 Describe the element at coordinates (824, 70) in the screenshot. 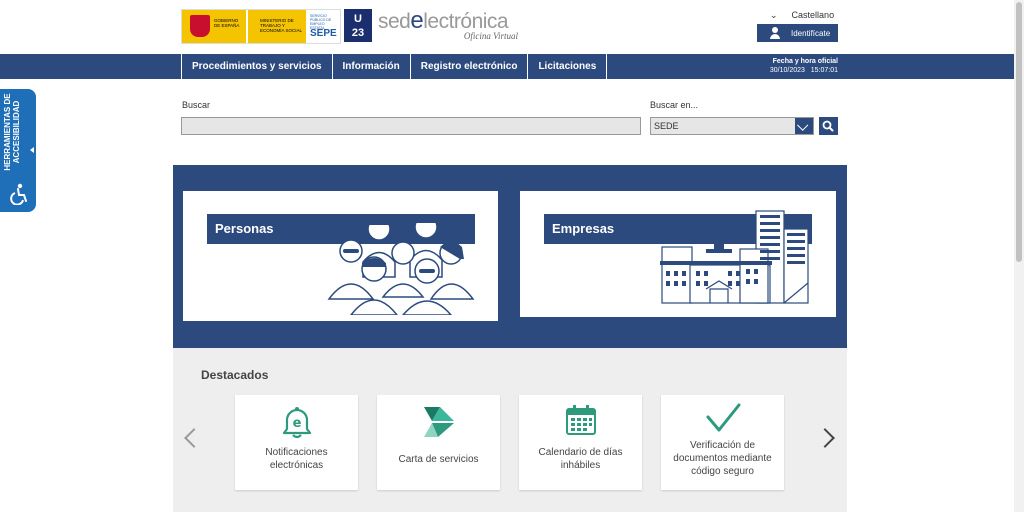

I see `datetime-time: 15:07:01` at that location.